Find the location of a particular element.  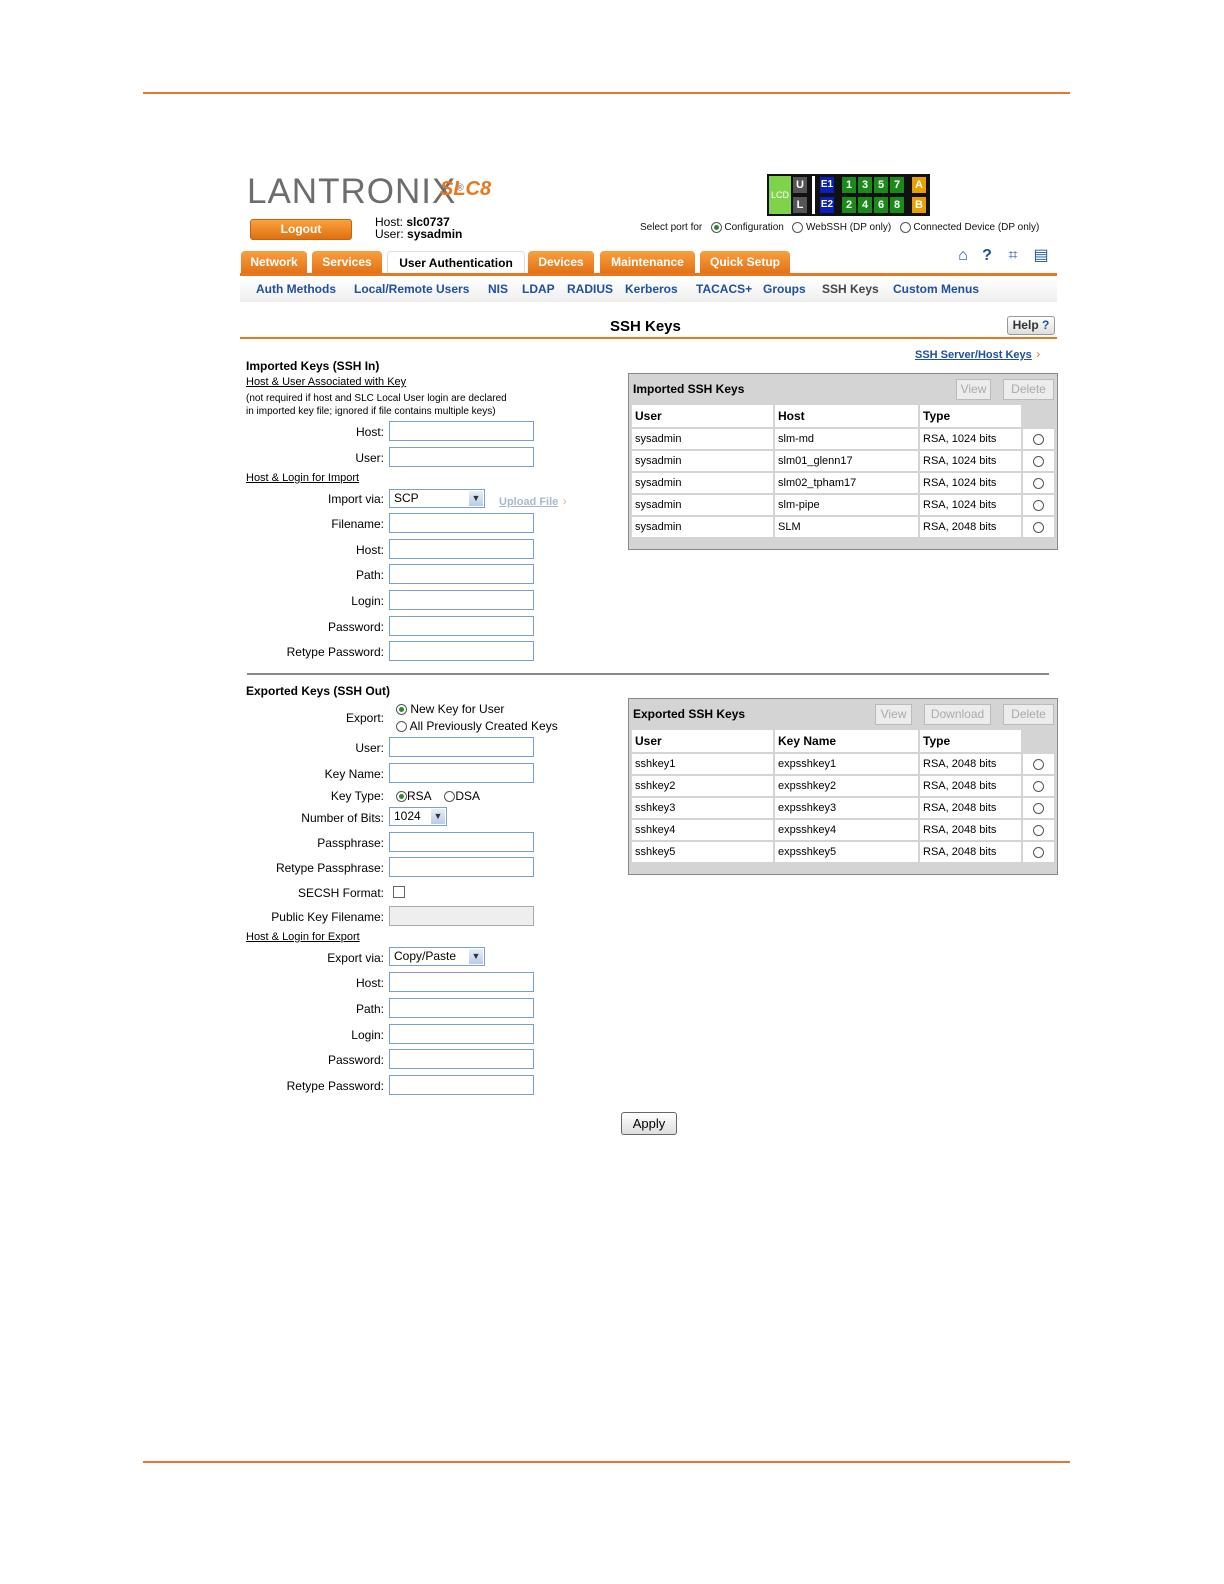

retype-passphrase-input is located at coordinates (461, 867).